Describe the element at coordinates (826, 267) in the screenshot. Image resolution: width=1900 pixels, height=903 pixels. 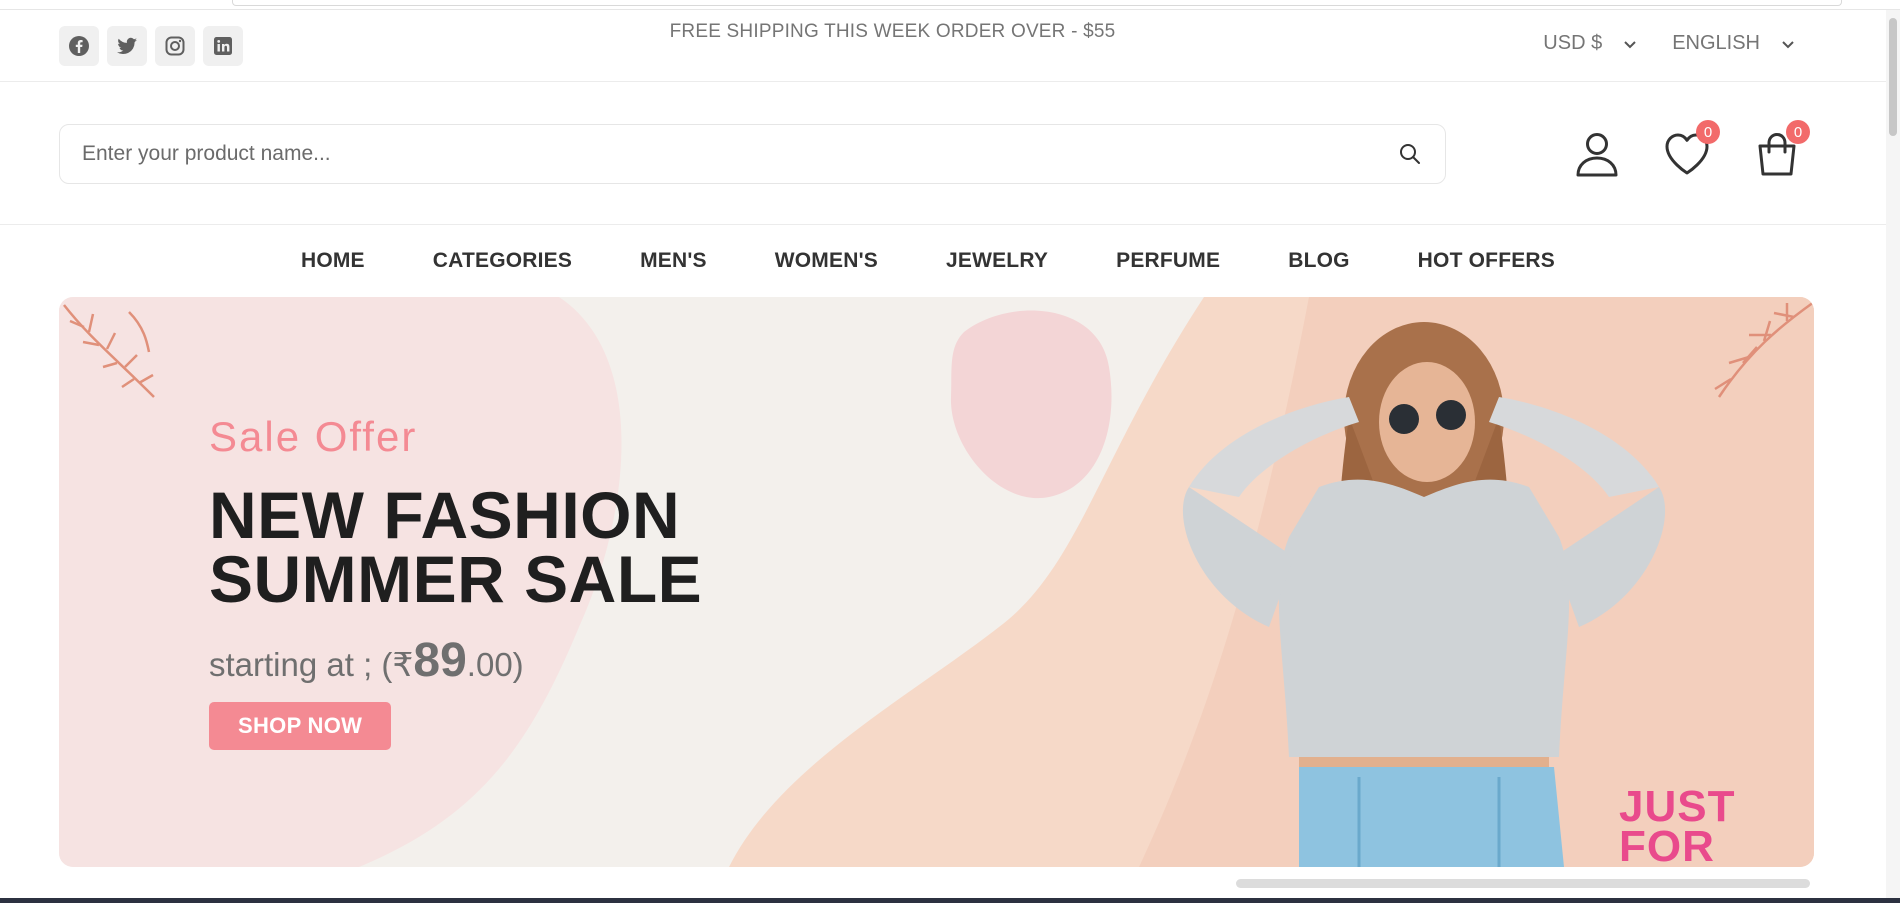
I see `nav-item-womens: WOMEN'S` at that location.